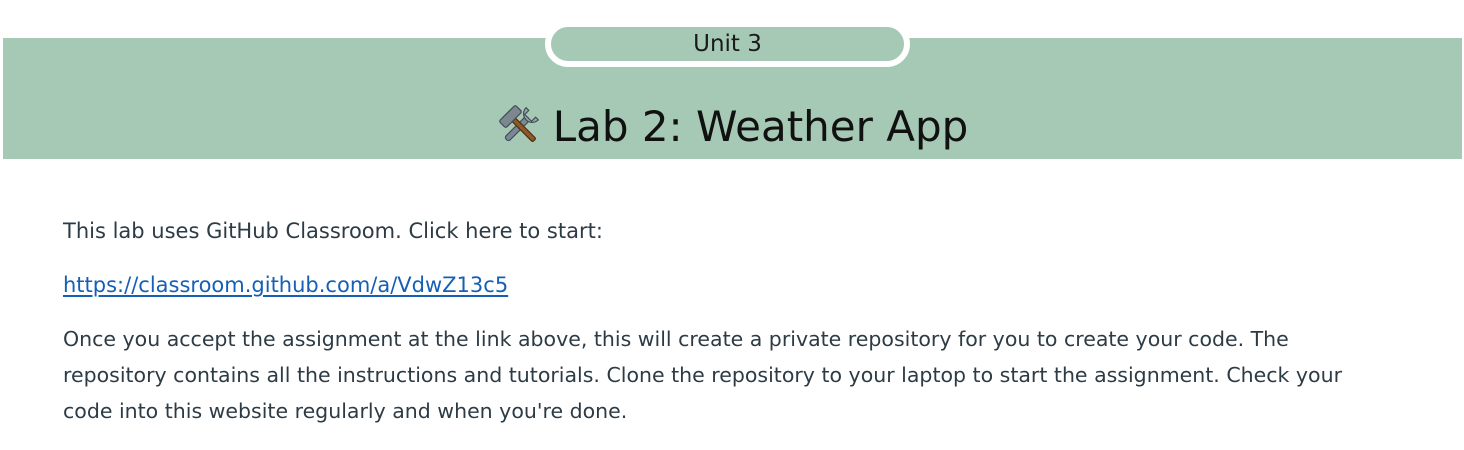 Image resolution: width=1464 pixels, height=450 pixels. Describe the element at coordinates (518, 123) in the screenshot. I see `hammer-and-wrench-icon` at that location.